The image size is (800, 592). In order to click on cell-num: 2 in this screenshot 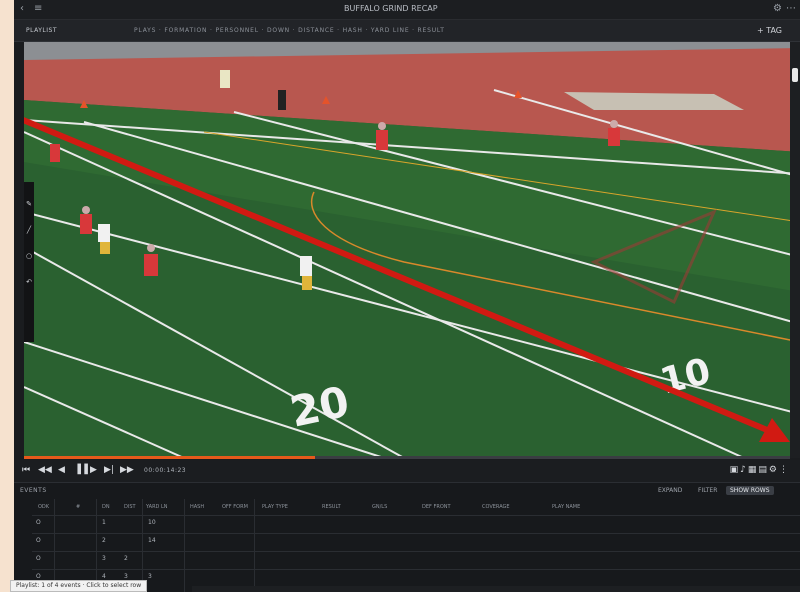, I will do `click(104, 540)`.